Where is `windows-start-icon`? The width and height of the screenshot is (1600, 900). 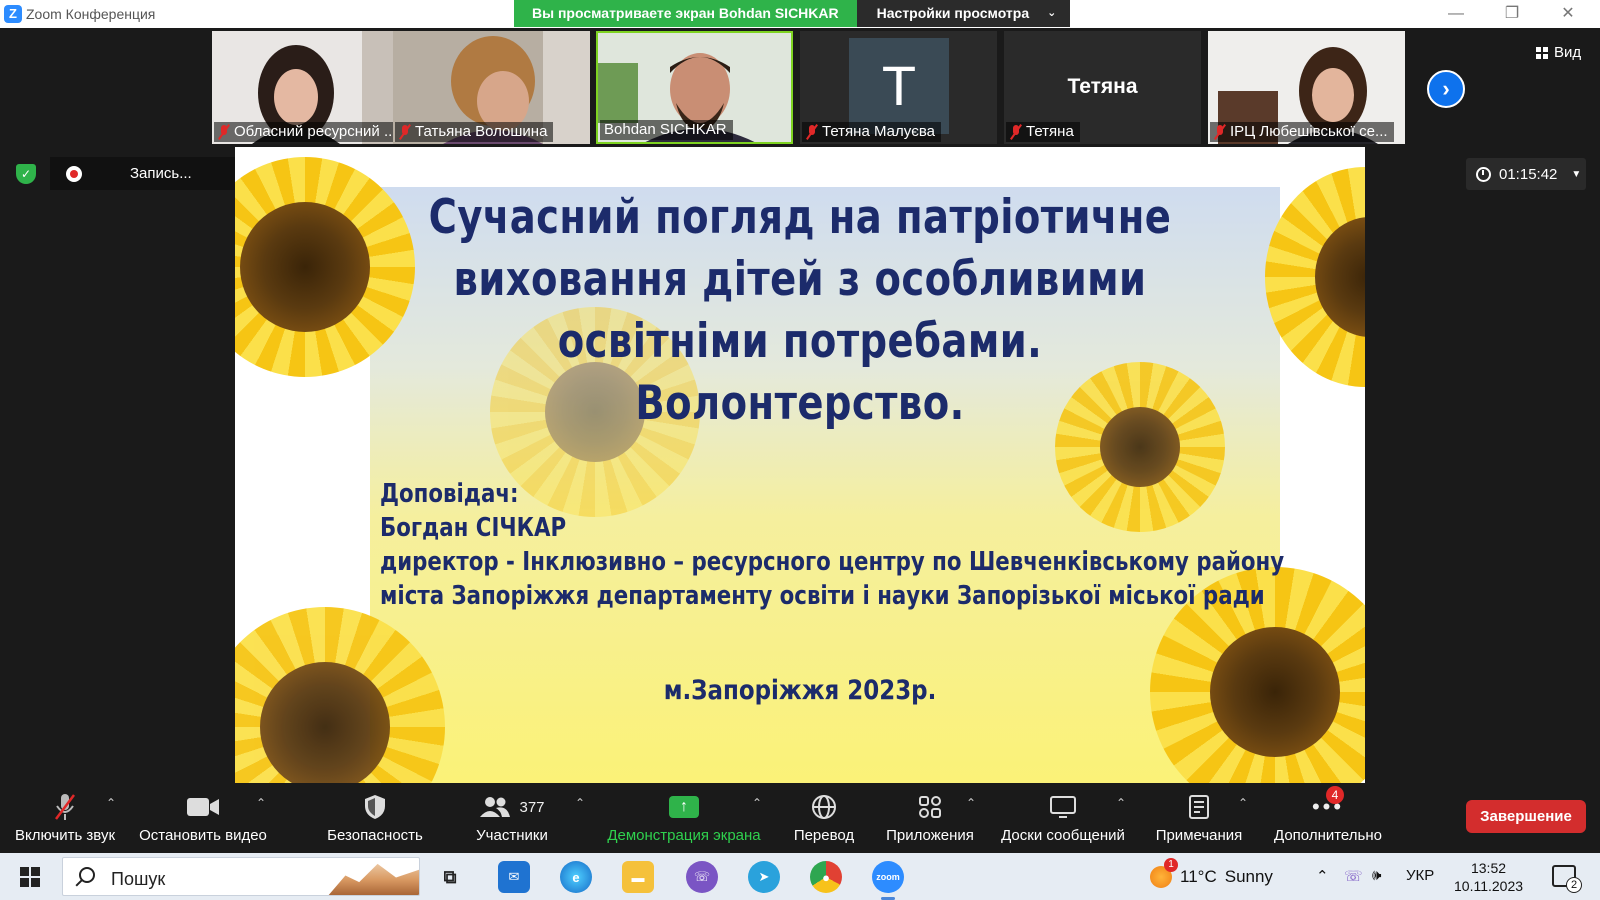
windows-start-icon is located at coordinates (30, 877).